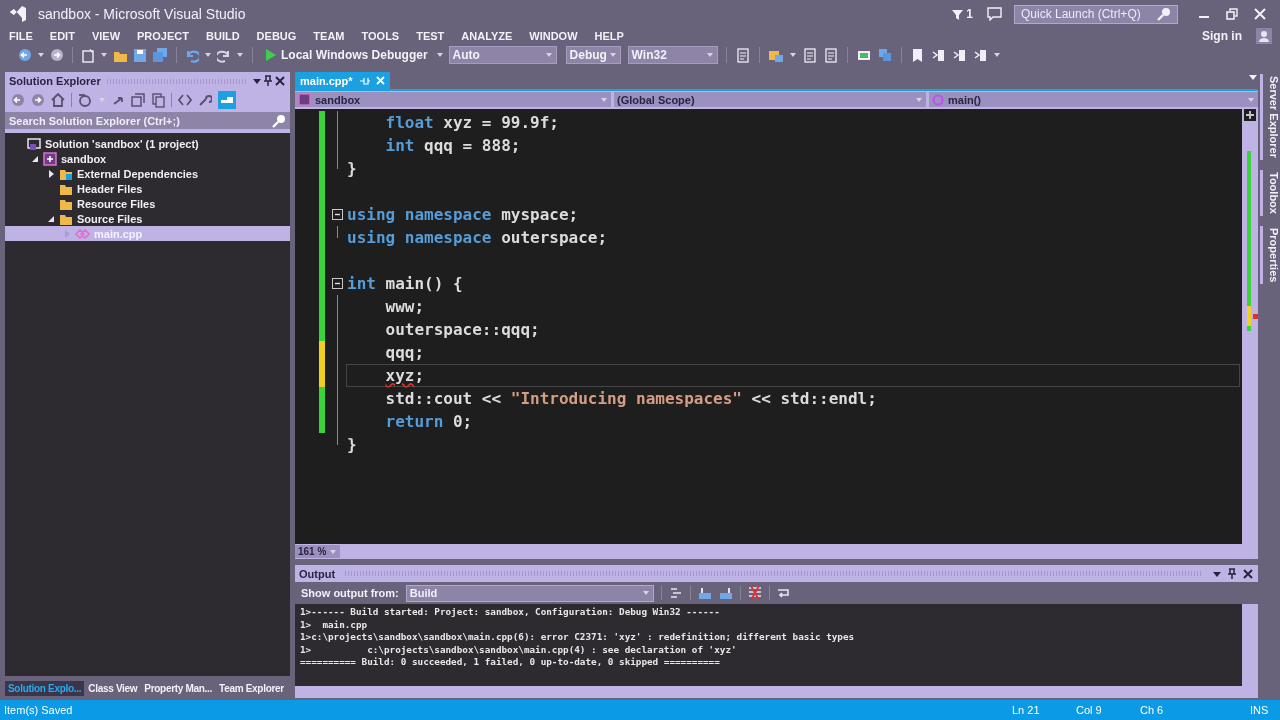  I want to click on document-icon, so click(742, 55).